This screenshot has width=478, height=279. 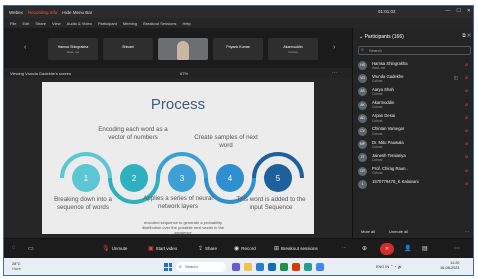 I want to click on mute-all-button: Mute all, so click(x=368, y=231).